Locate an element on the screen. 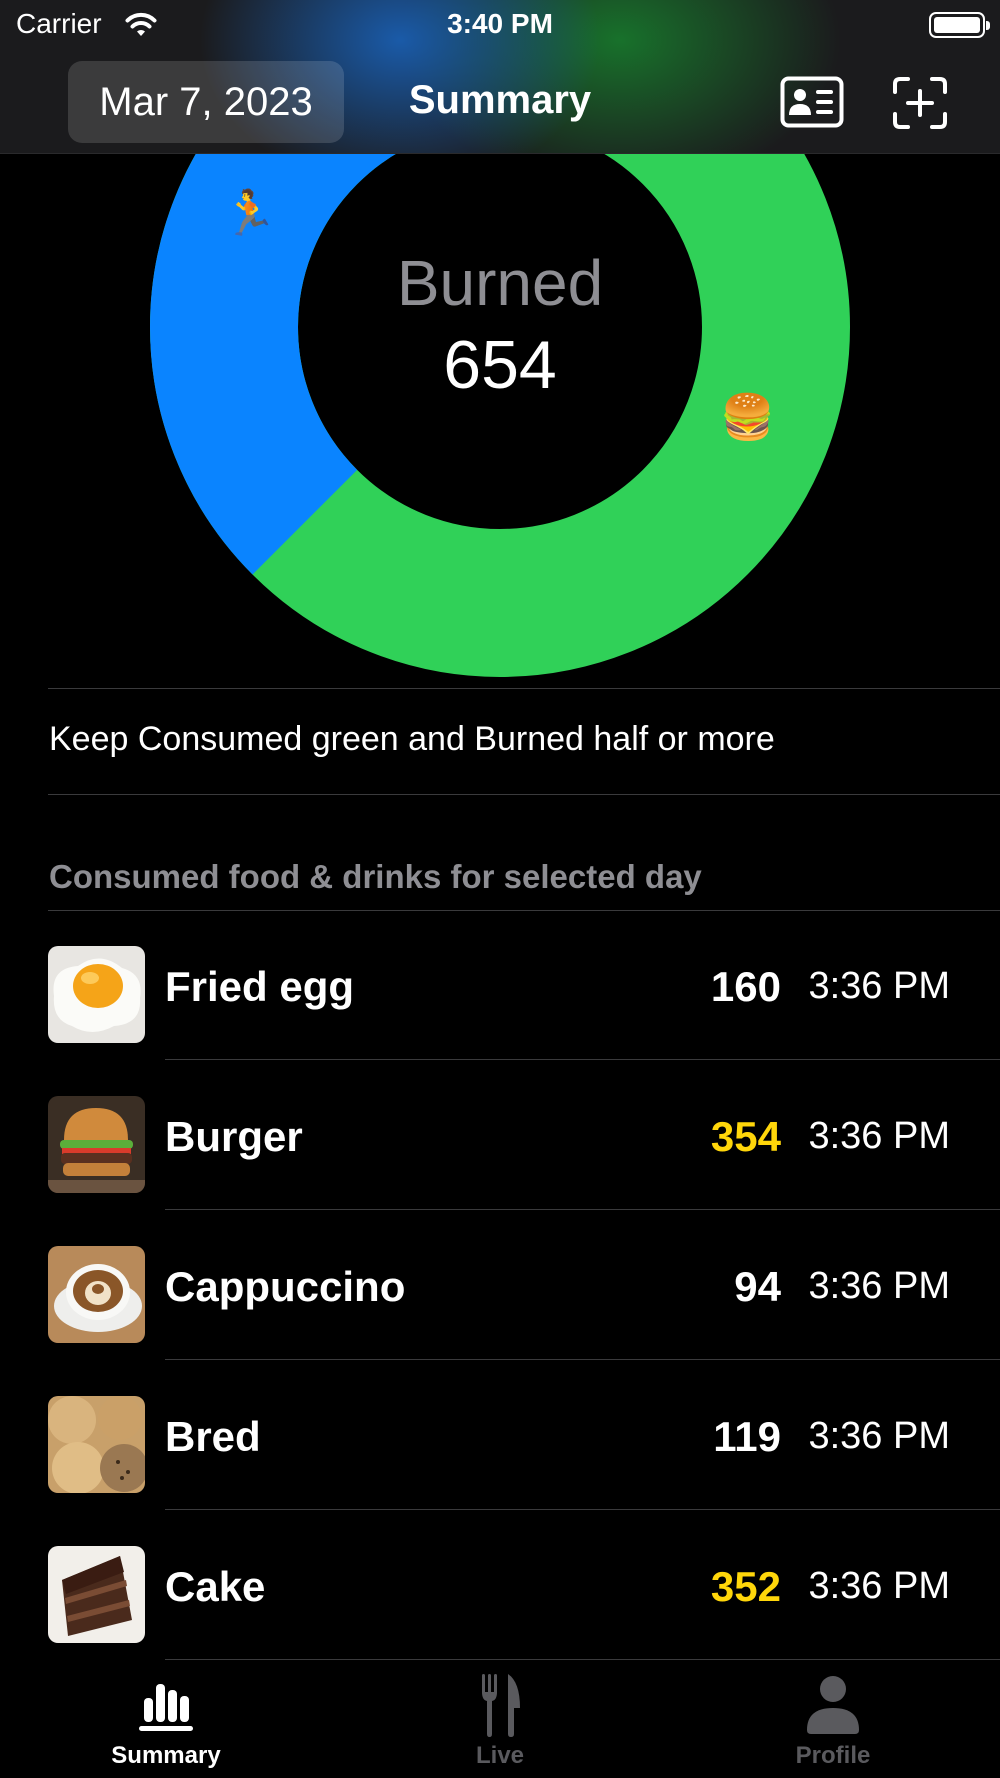 Image resolution: width=1000 pixels, height=1778 pixels. tab-bar: Summary Live Profile is located at coordinates (500, 1719).